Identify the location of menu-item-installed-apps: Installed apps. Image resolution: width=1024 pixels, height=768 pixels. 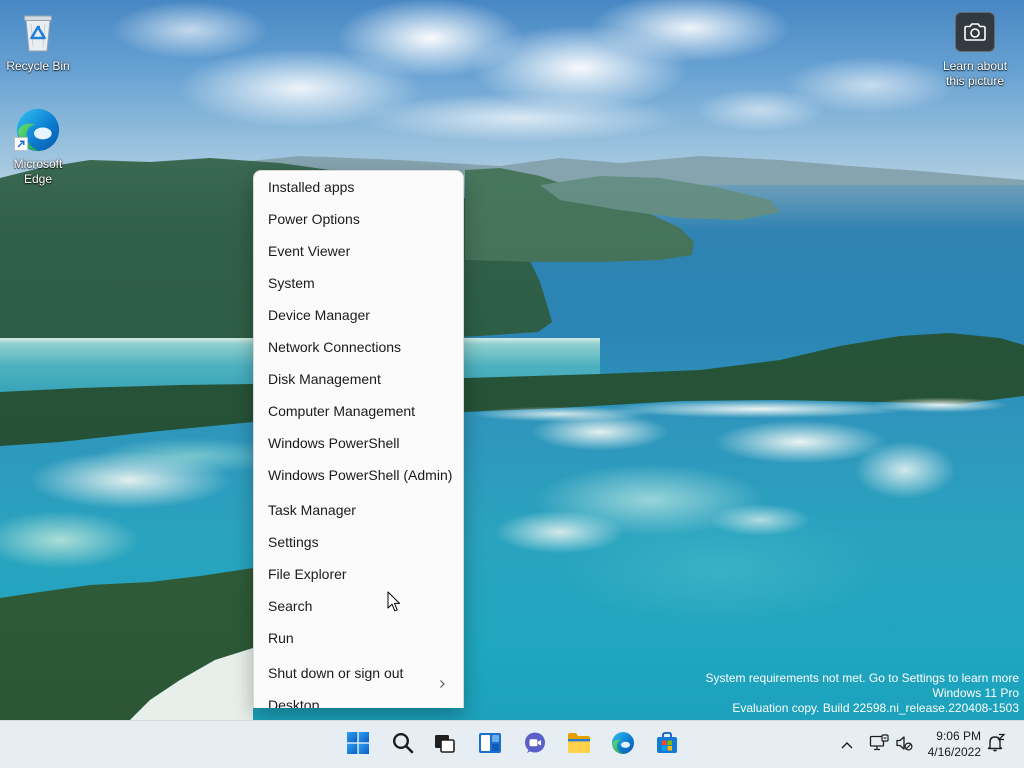
(358, 187).